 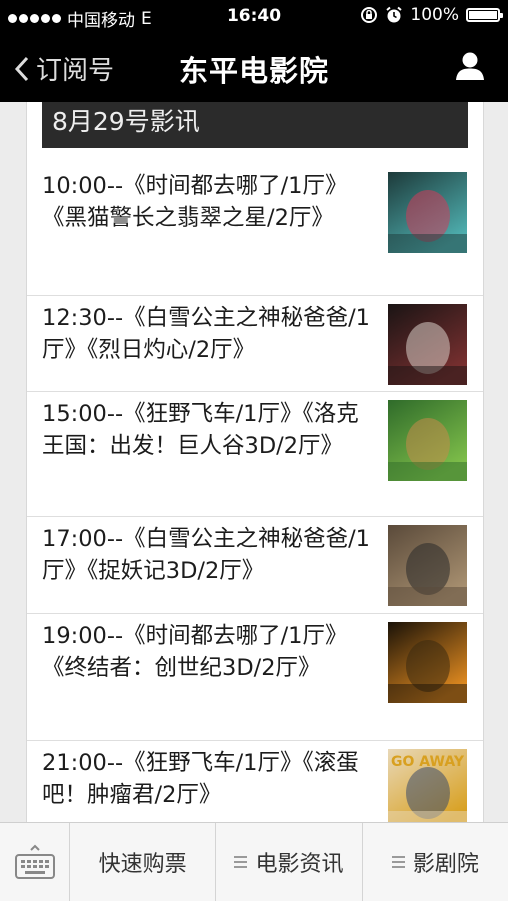 I want to click on menu-movie-news: 电影资讯, so click(x=289, y=862).